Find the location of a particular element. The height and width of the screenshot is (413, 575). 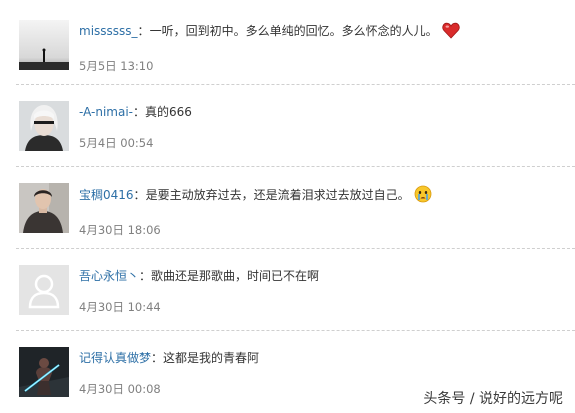

silhouette-avatar is located at coordinates (44, 45).